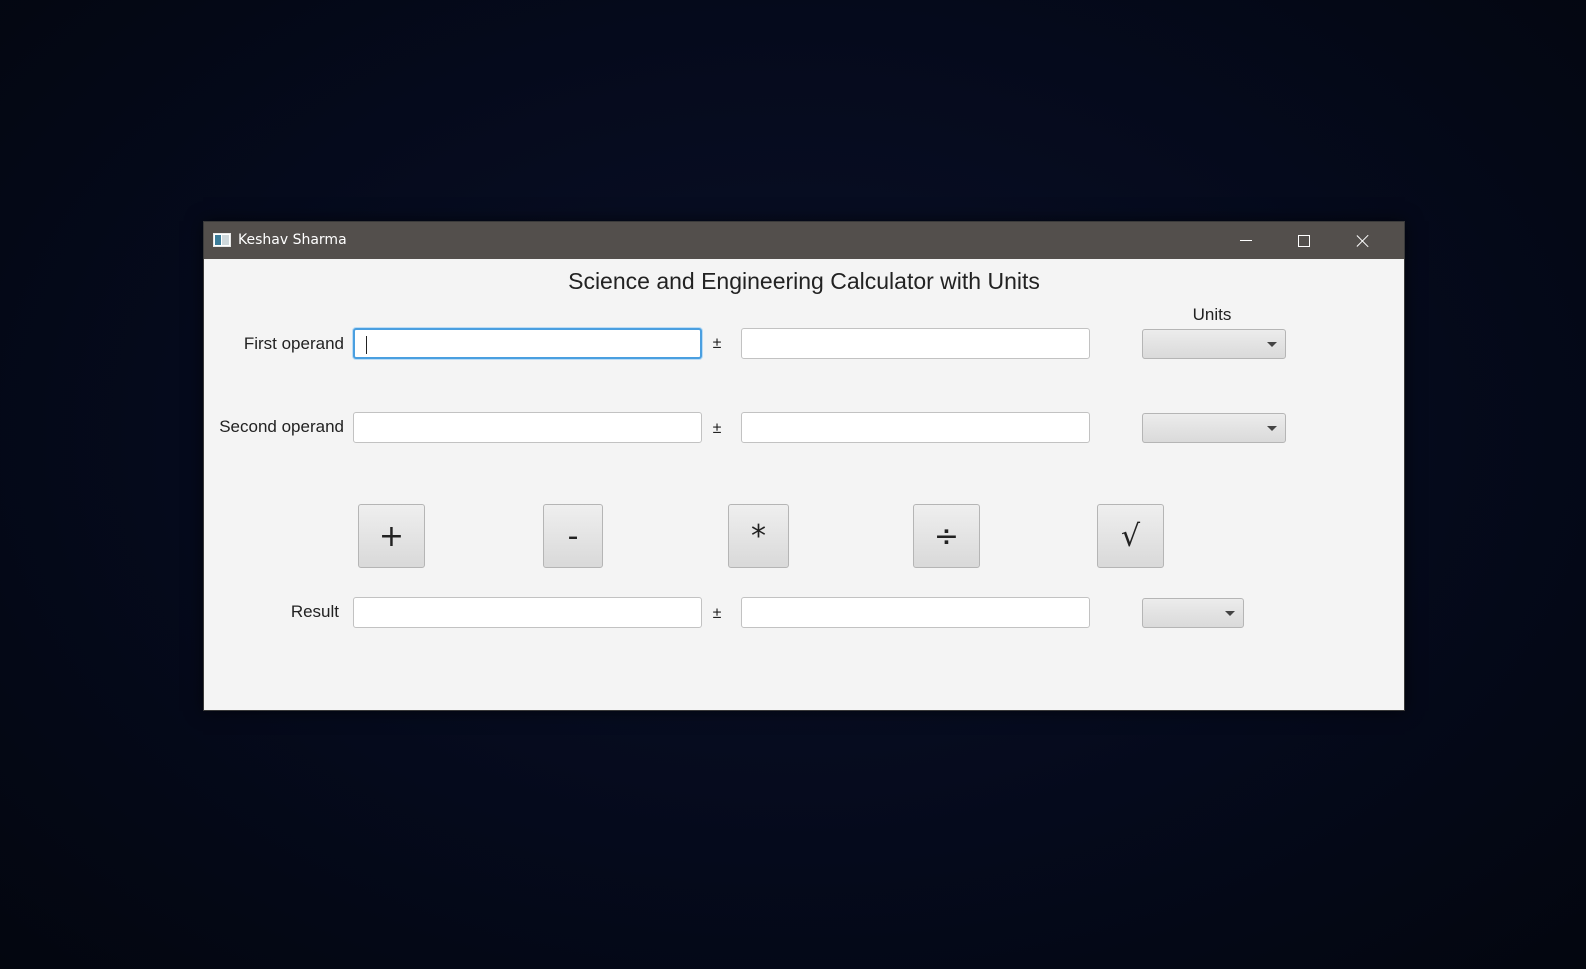 This screenshot has width=1586, height=969. I want to click on first-operand-value-field, so click(527, 343).